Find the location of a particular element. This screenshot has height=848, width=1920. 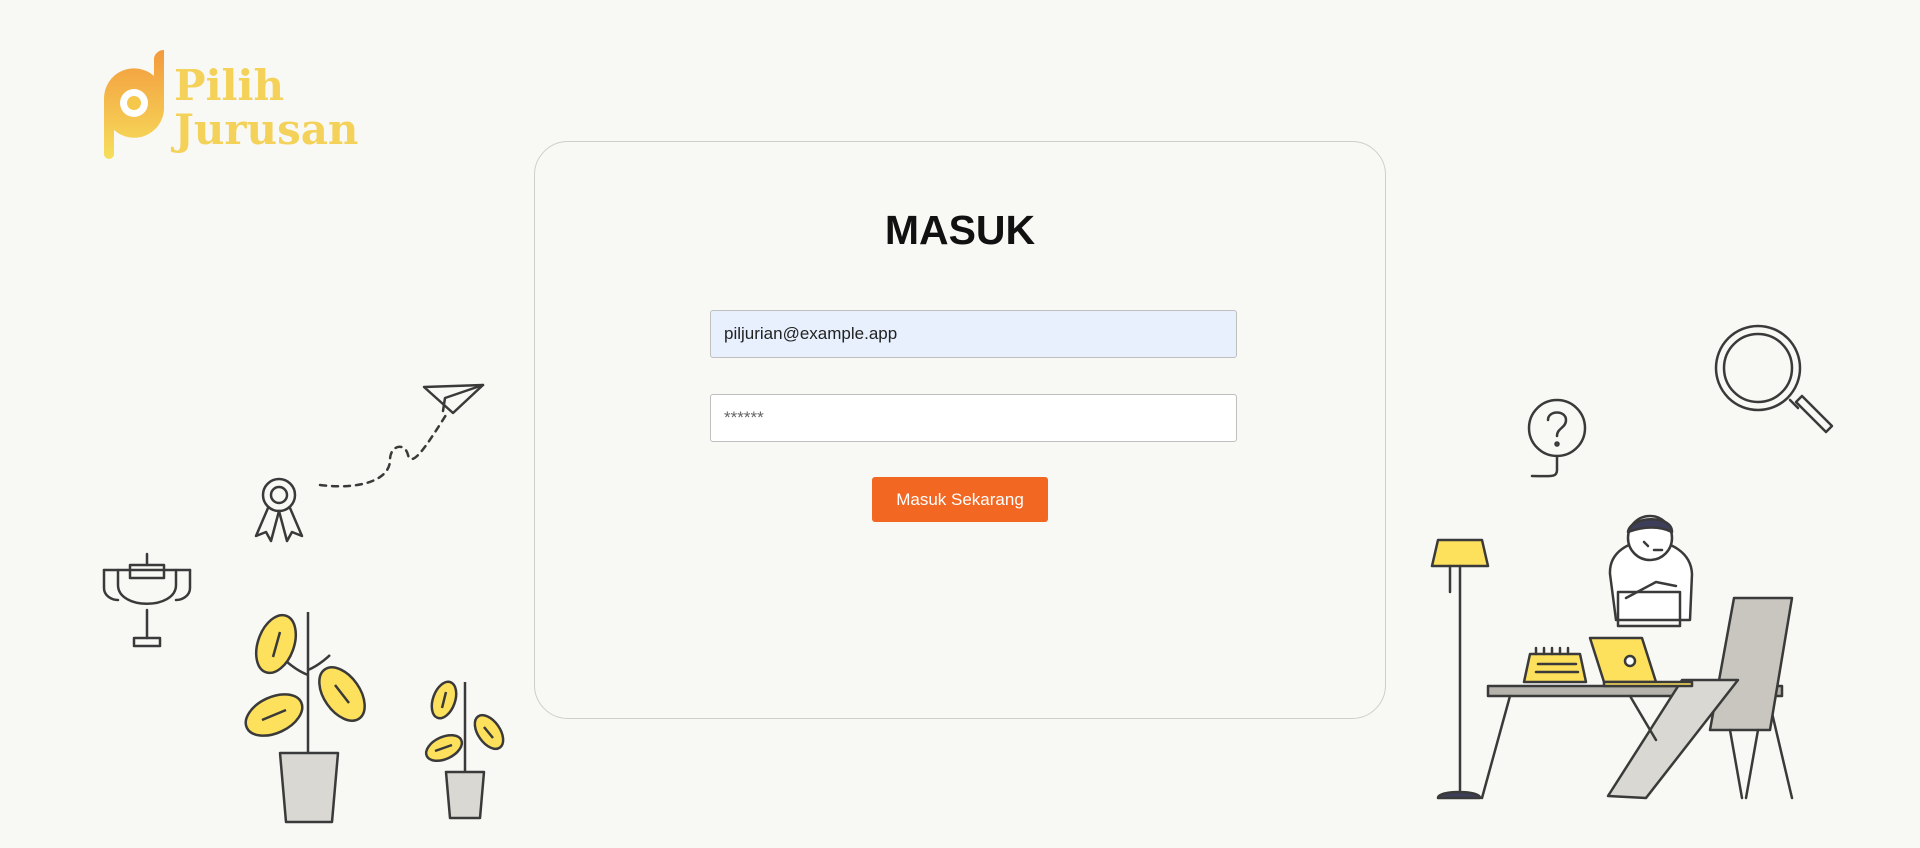

dashed-flight-path is located at coordinates (383, 450).